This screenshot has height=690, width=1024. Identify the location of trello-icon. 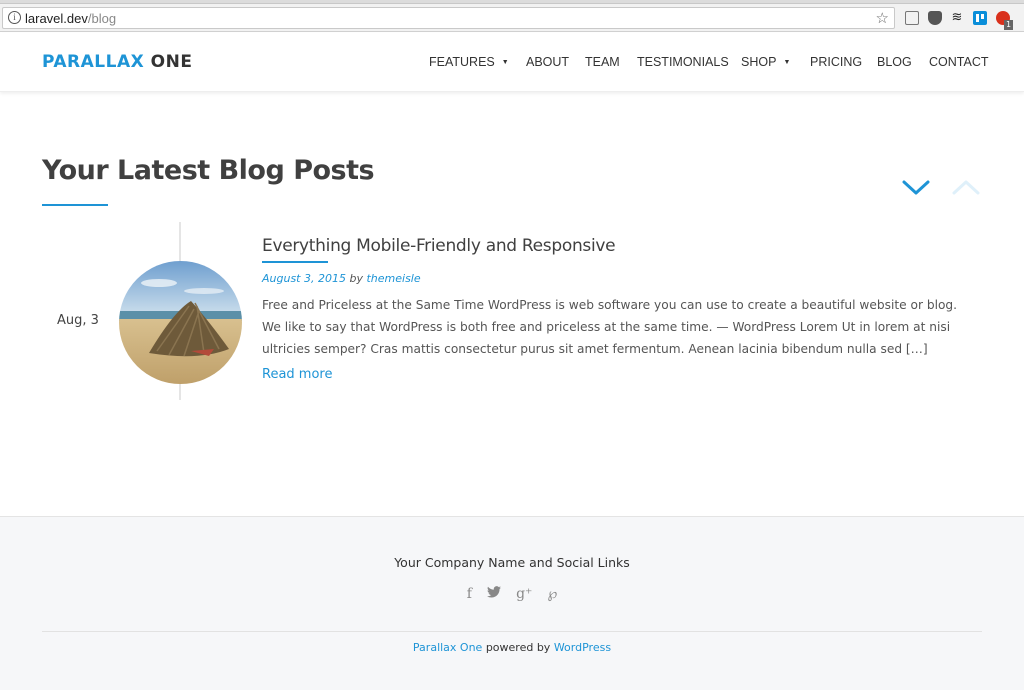
(980, 18).